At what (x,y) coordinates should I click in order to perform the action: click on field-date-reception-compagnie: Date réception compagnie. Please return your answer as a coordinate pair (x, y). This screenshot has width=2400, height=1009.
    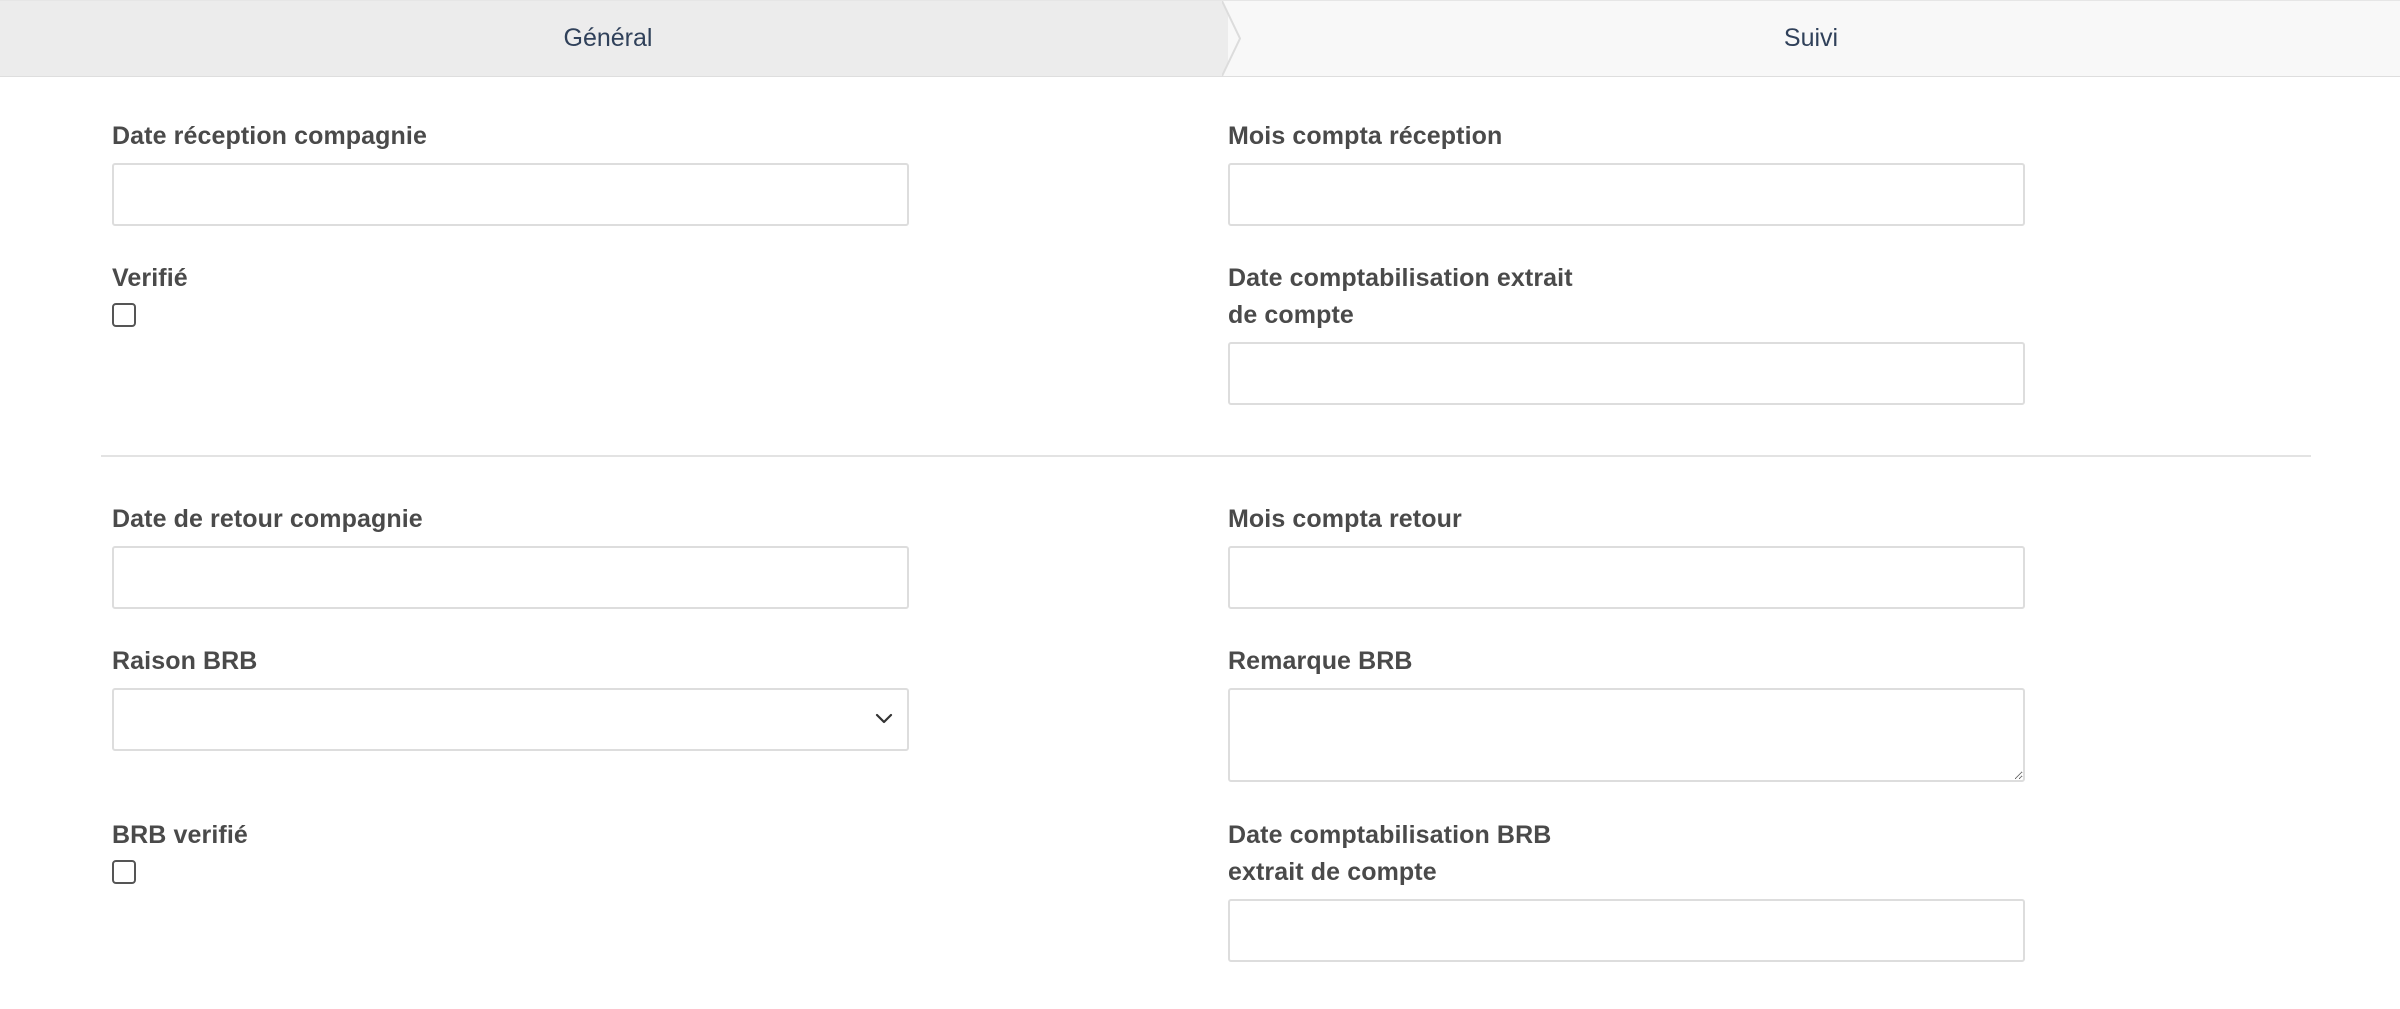
    Looking at the image, I should click on (510, 172).